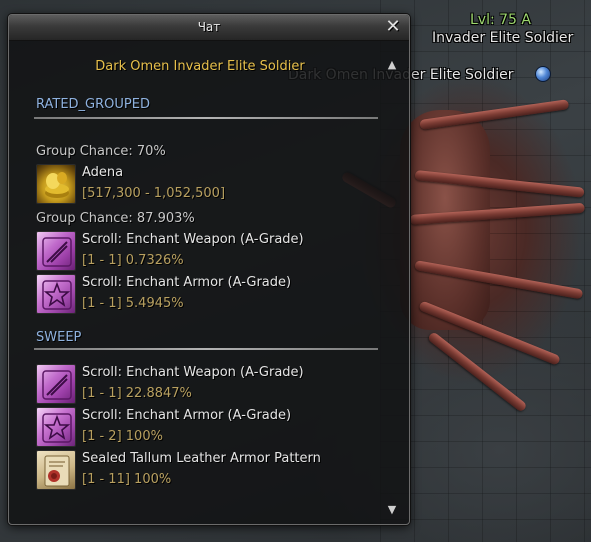 Image resolution: width=591 pixels, height=542 pixels. I want to click on scroll-down-button: ▼, so click(392, 510).